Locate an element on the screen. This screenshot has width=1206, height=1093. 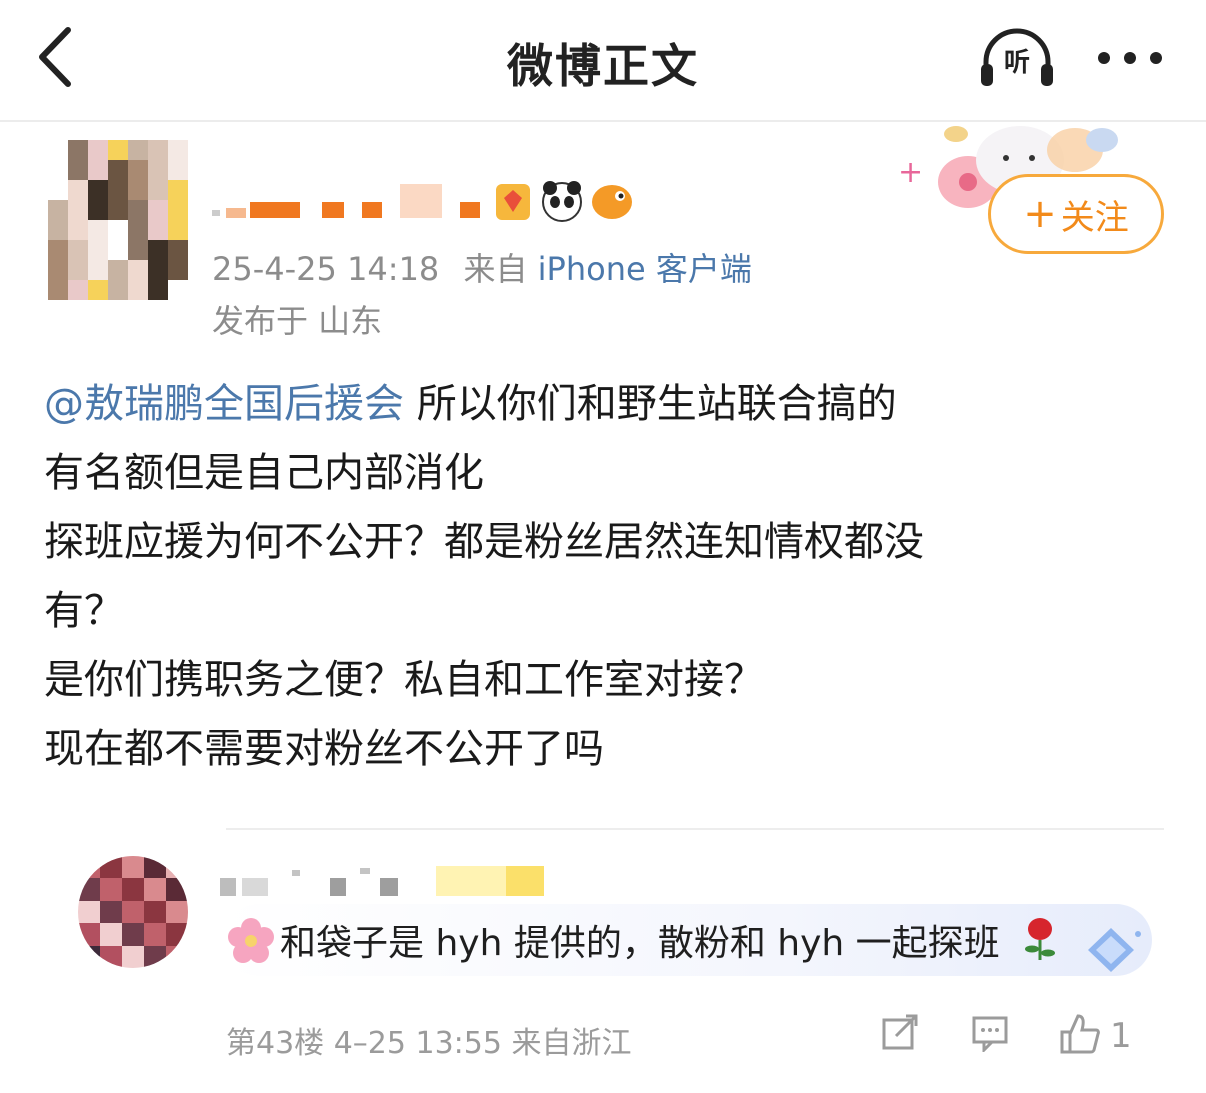
post-line: 有？ is located at coordinates (84, 611).